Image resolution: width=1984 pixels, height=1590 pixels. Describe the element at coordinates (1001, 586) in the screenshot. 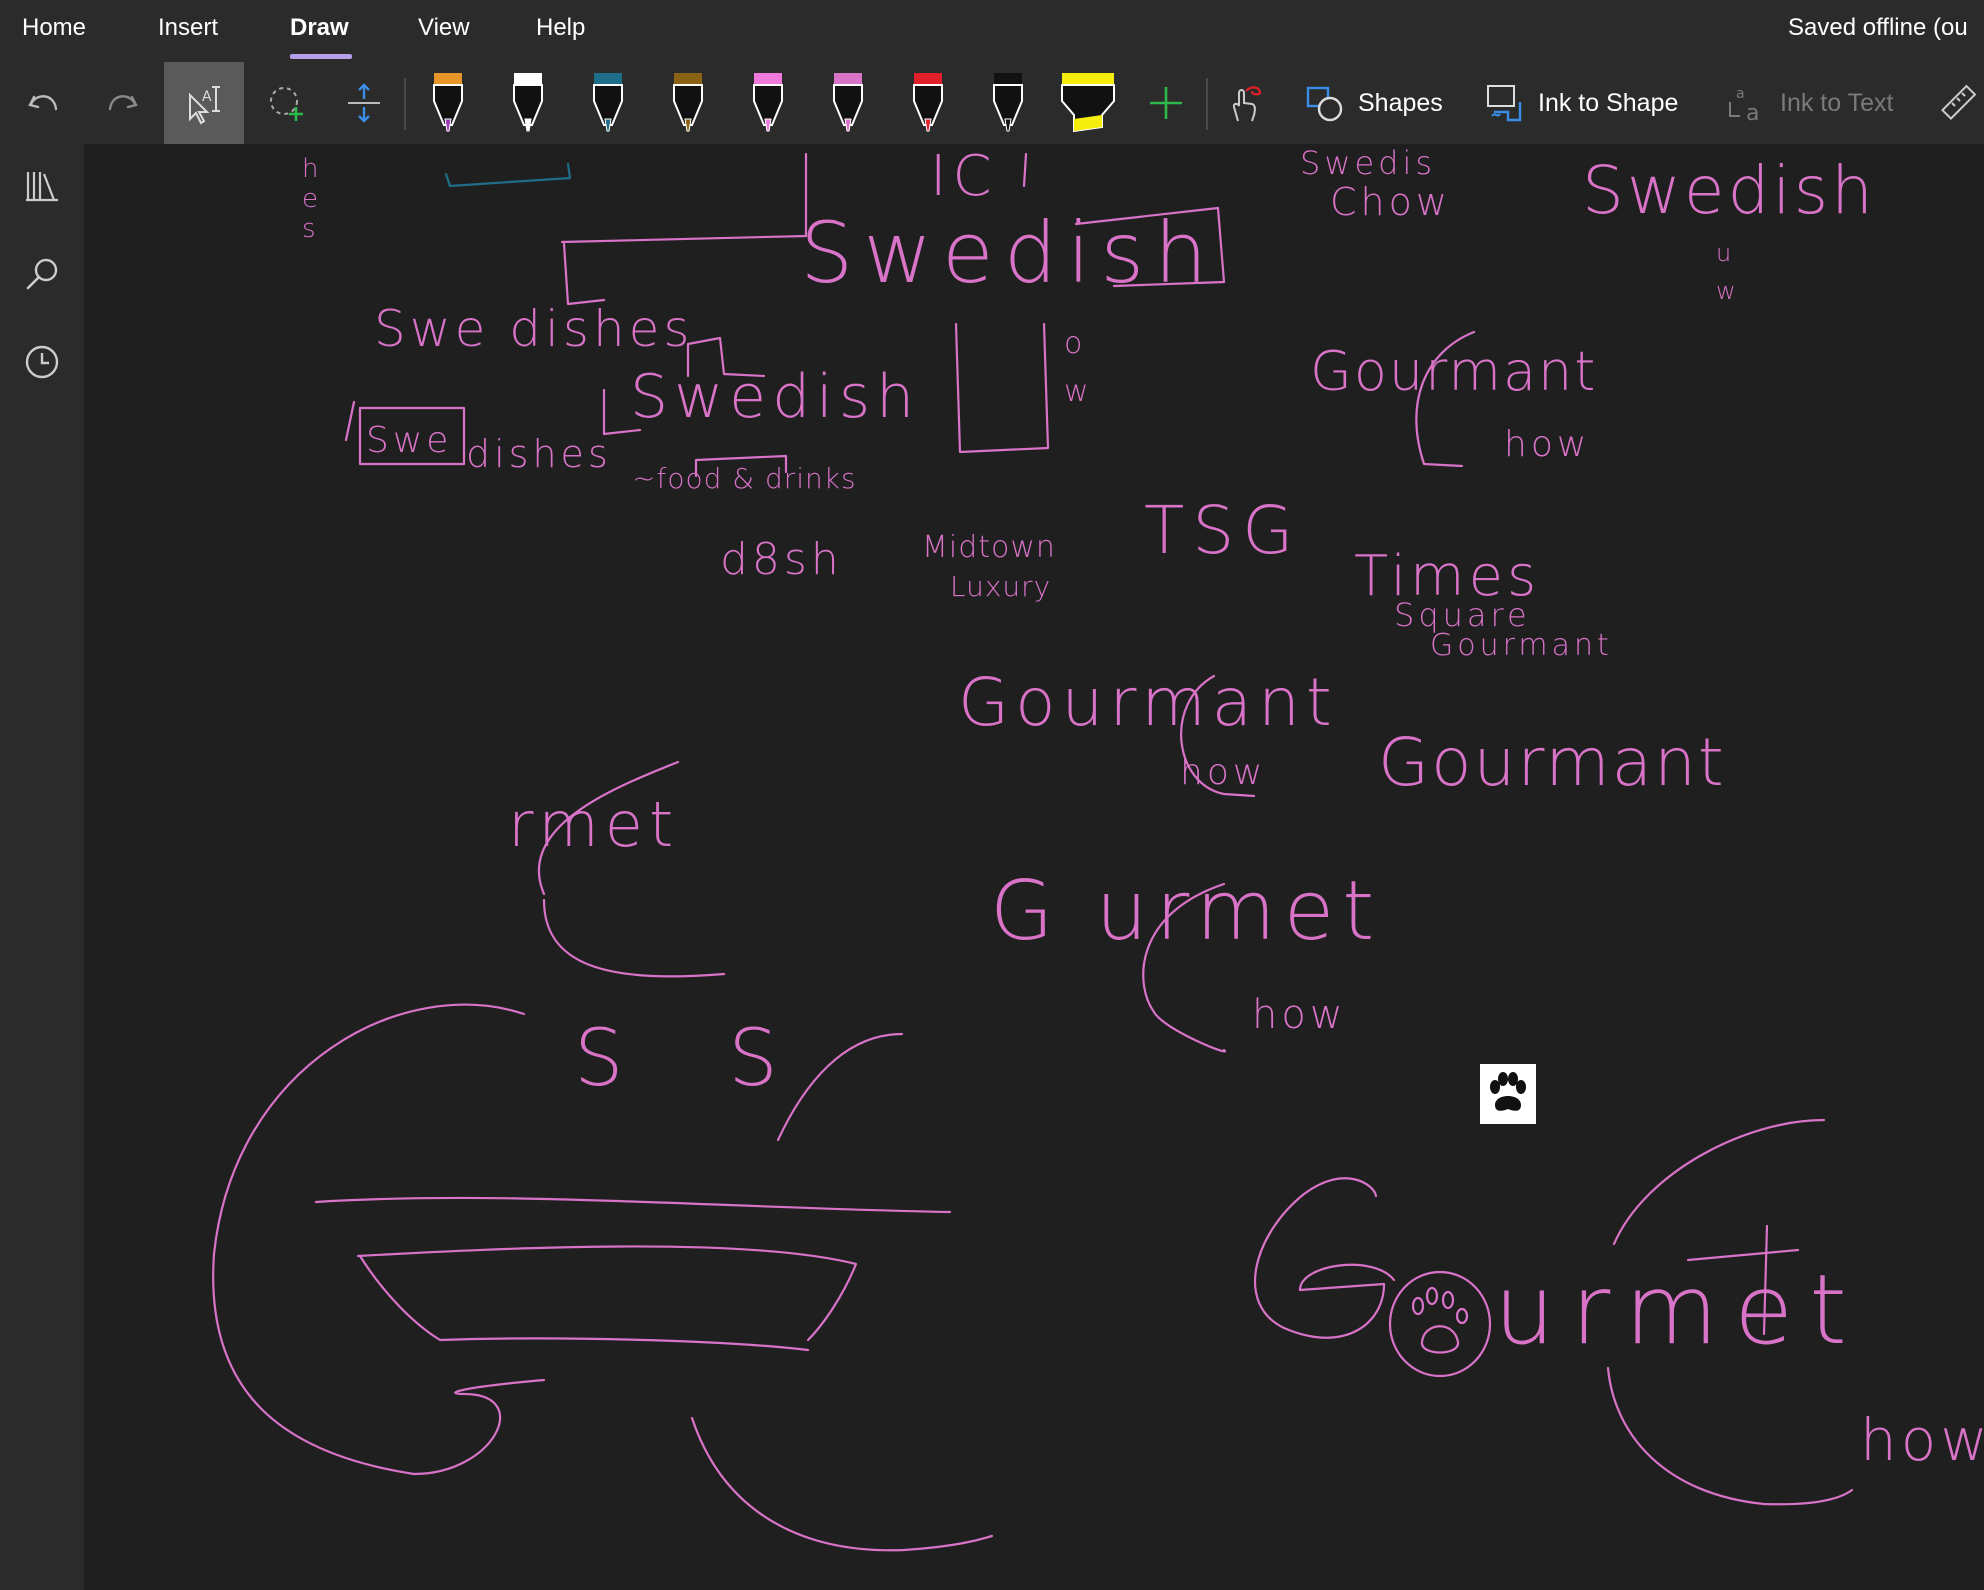

I see `ink-word-luxury: Luxury` at that location.